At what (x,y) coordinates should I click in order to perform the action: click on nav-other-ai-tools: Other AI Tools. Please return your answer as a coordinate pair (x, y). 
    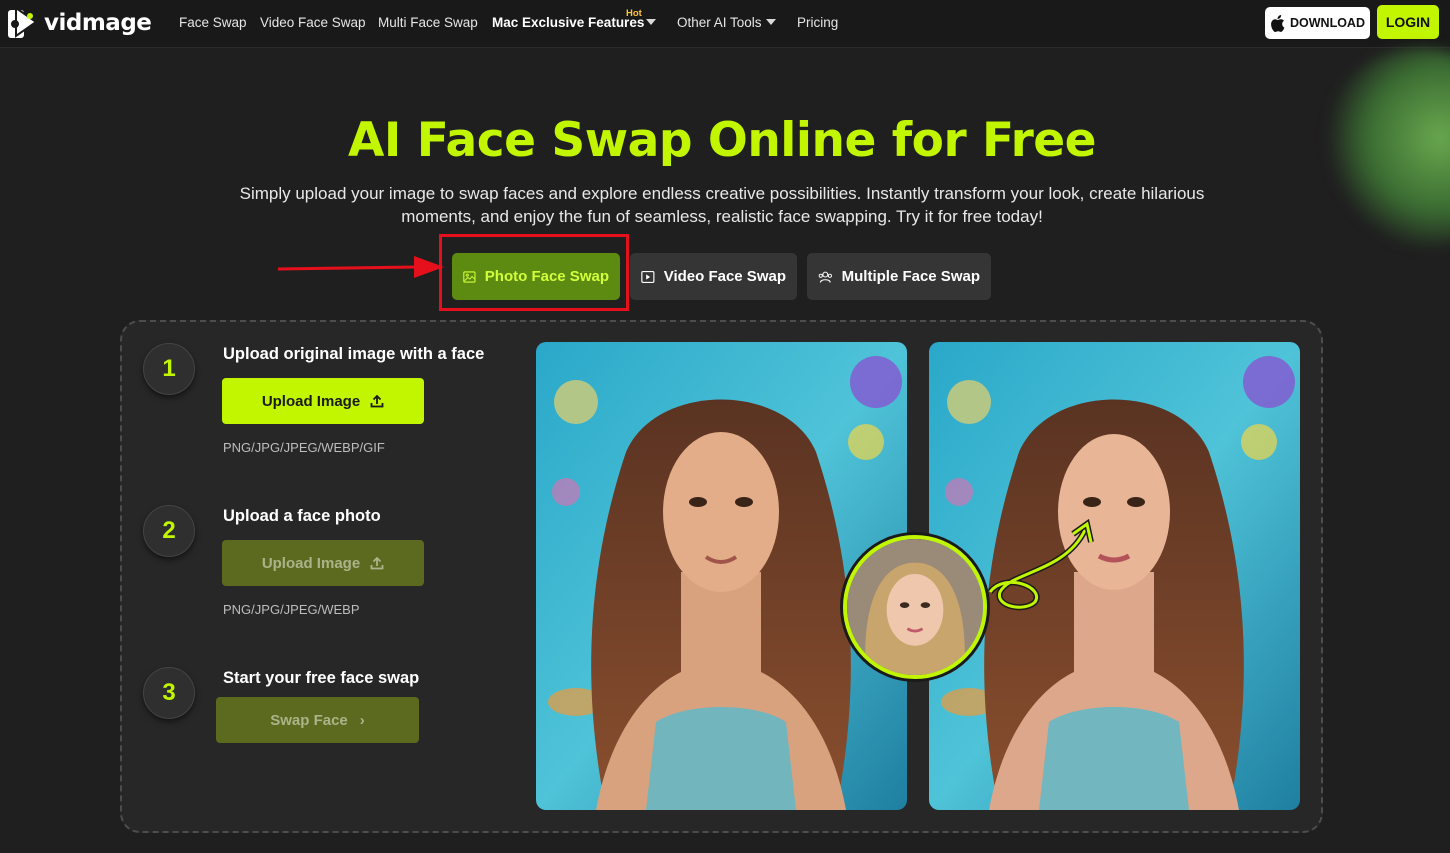
    Looking at the image, I should click on (719, 22).